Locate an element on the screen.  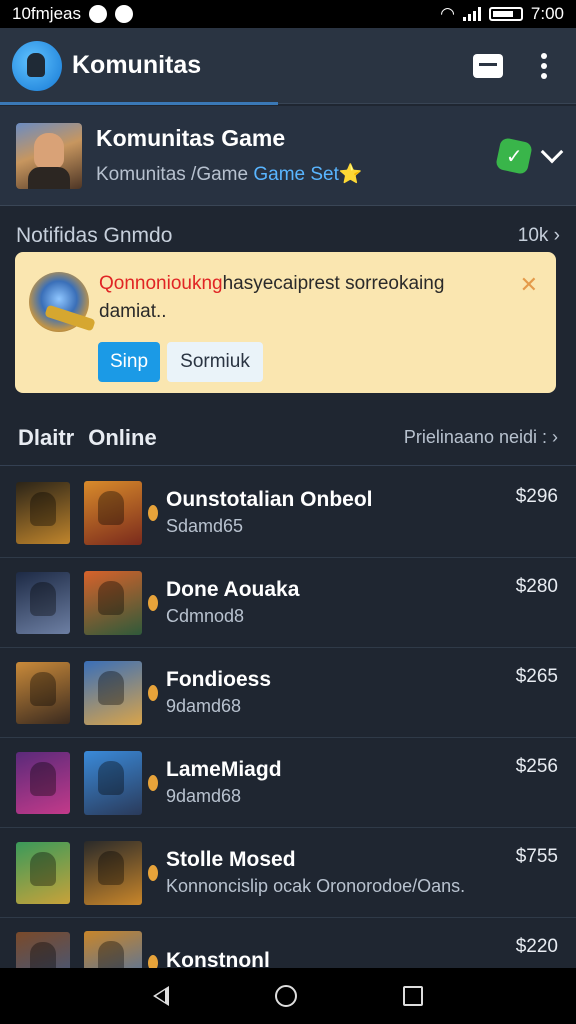
recent-apps-icon is located at coordinates (413, 996).